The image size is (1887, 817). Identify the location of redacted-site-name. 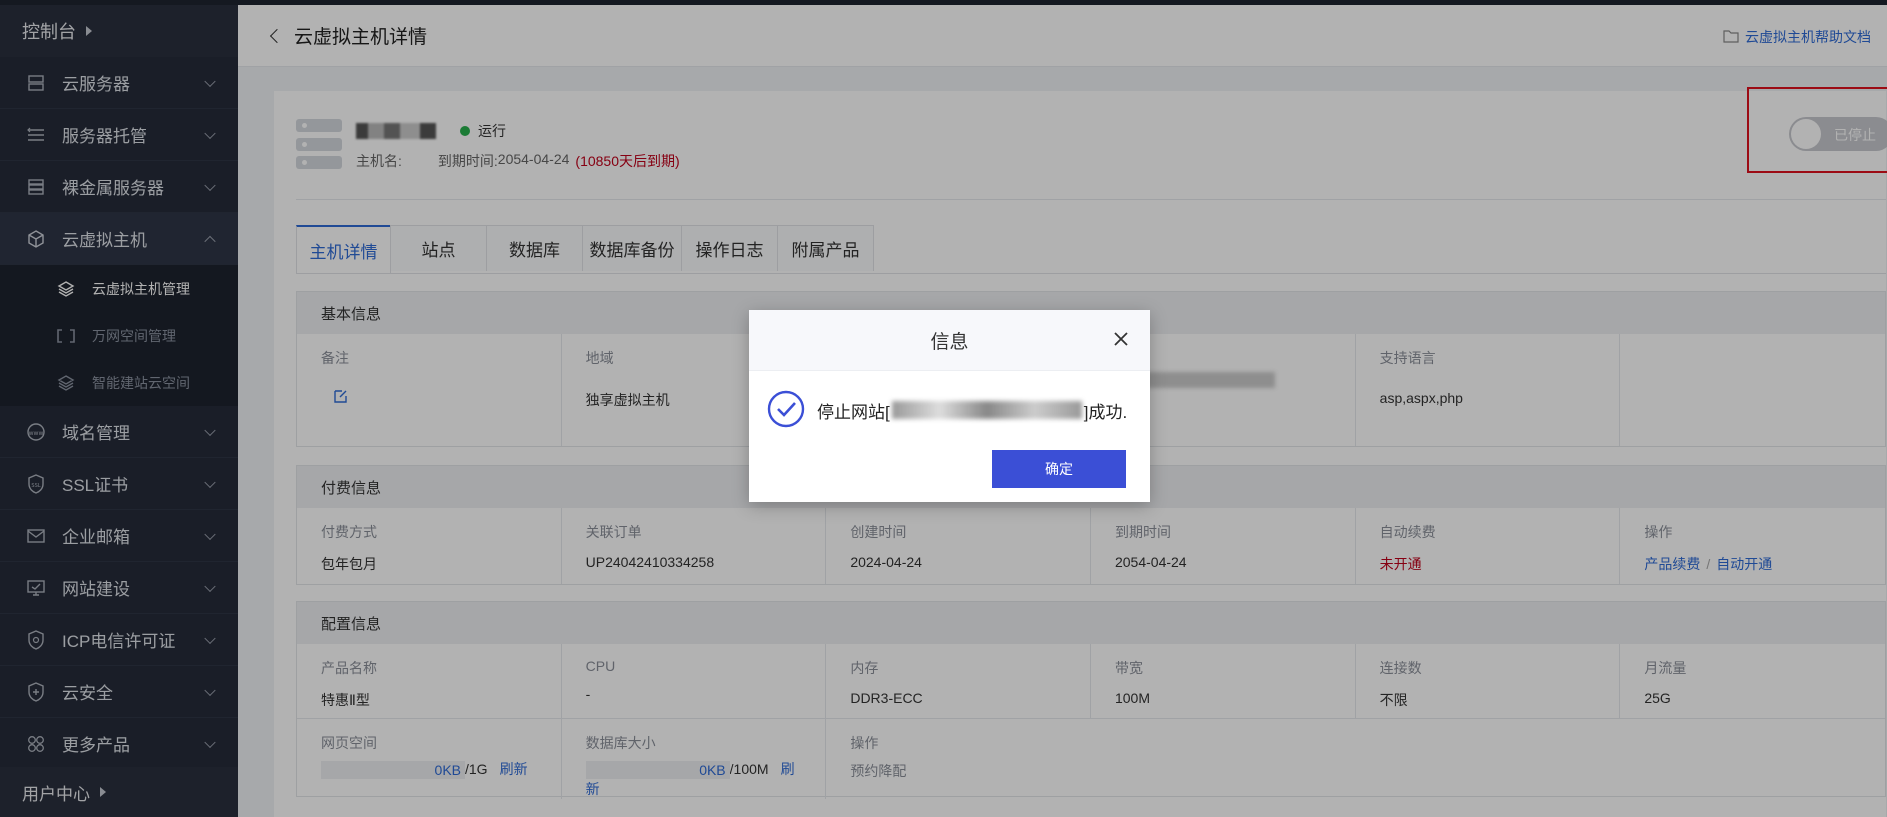
(986, 410).